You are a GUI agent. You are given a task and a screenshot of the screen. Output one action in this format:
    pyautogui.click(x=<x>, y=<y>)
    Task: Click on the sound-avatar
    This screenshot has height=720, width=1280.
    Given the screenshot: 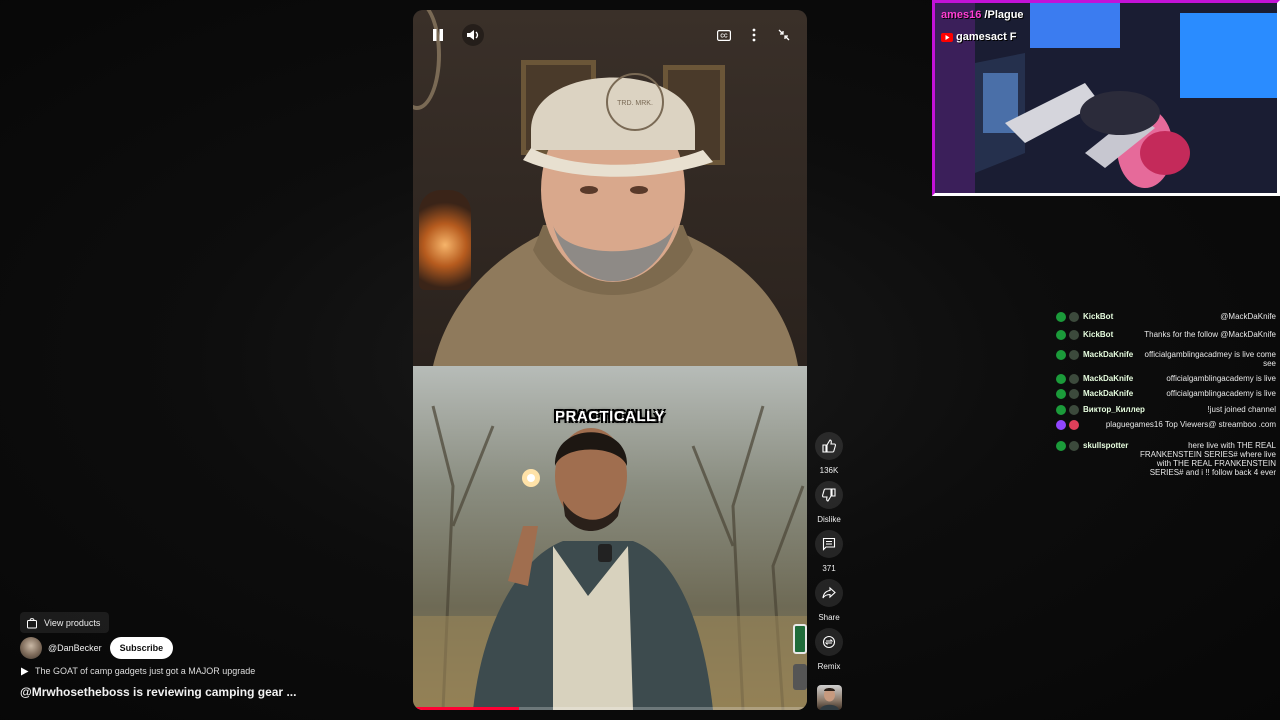 What is the action you would take?
    pyautogui.click(x=829, y=697)
    